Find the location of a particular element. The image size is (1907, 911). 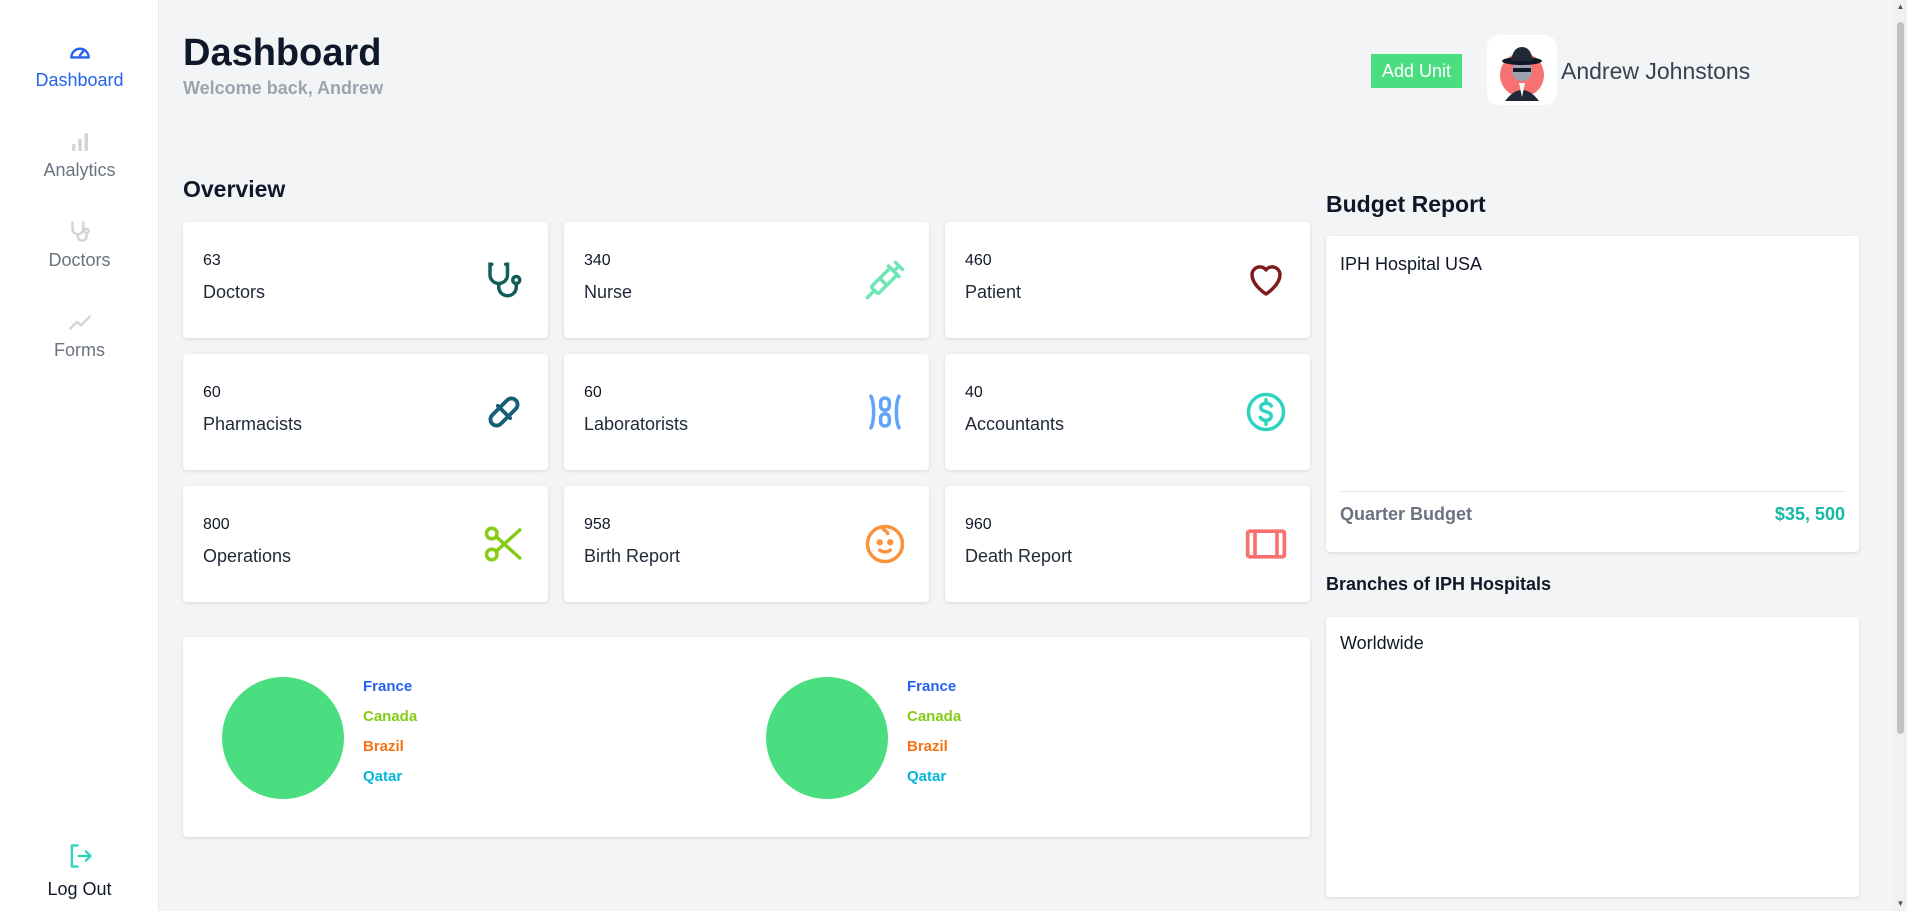

stat-card-operations: 800 Operations is located at coordinates (365, 544).